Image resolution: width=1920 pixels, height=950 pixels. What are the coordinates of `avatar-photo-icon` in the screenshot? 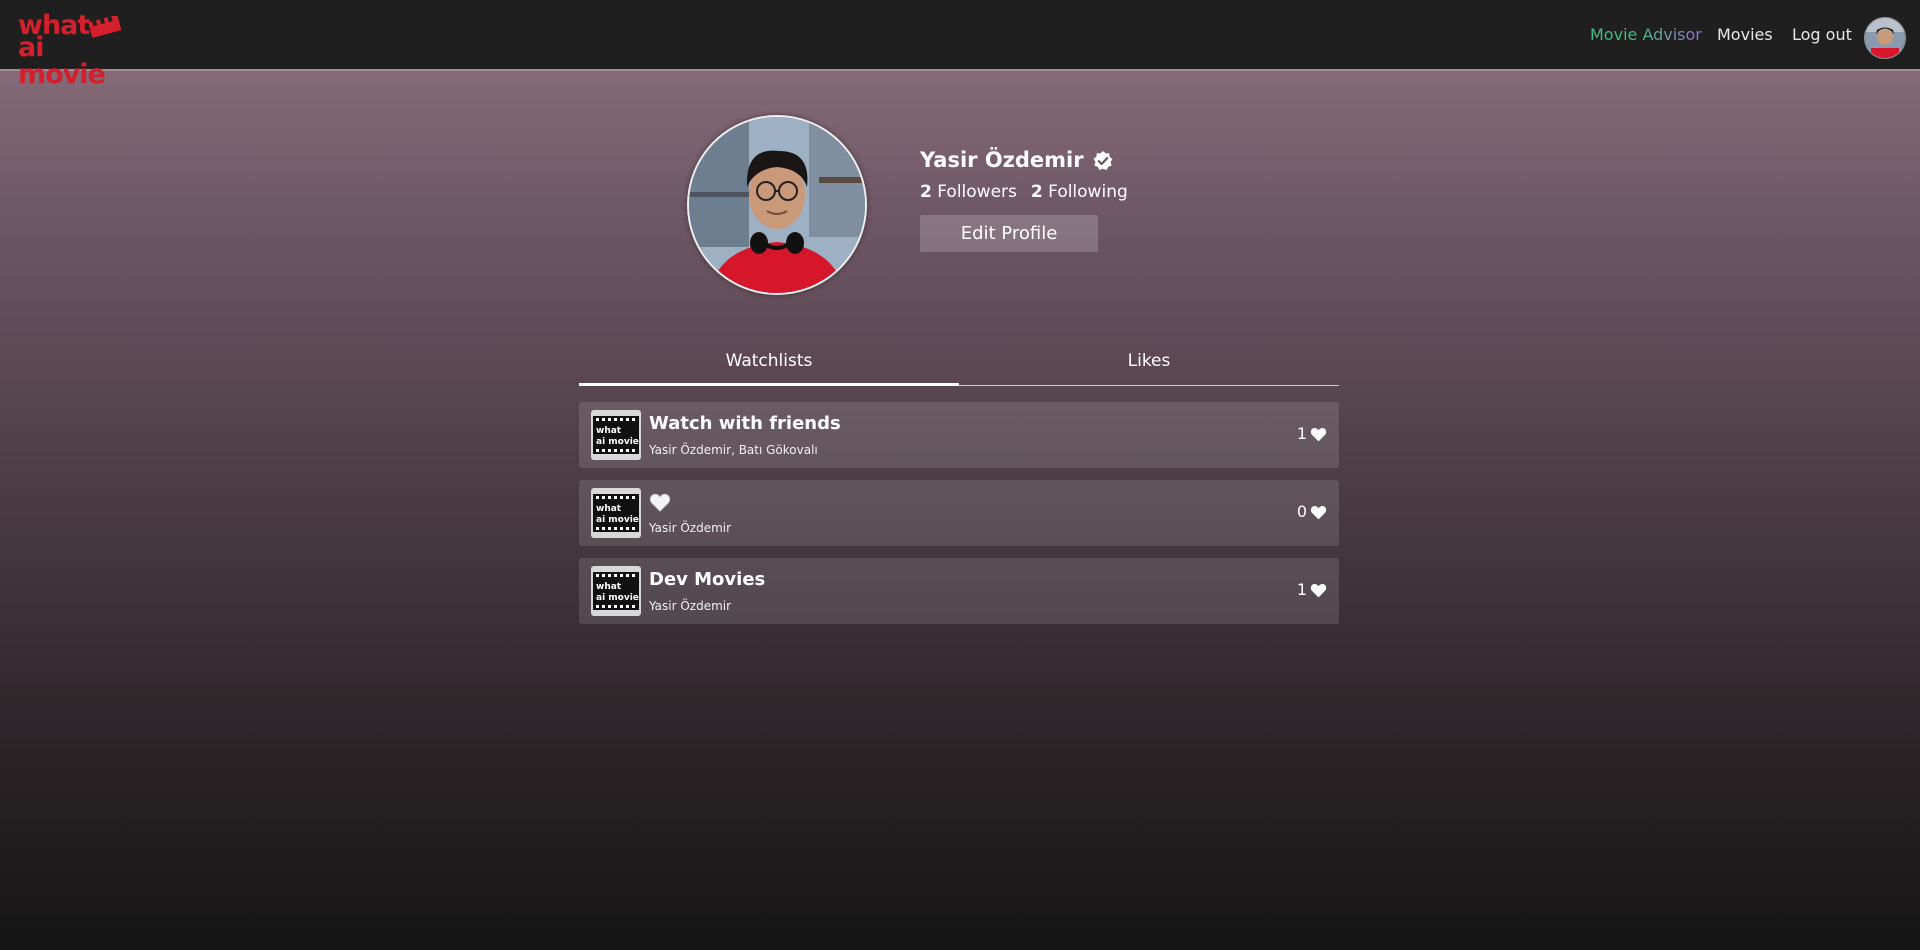 It's located at (1885, 38).